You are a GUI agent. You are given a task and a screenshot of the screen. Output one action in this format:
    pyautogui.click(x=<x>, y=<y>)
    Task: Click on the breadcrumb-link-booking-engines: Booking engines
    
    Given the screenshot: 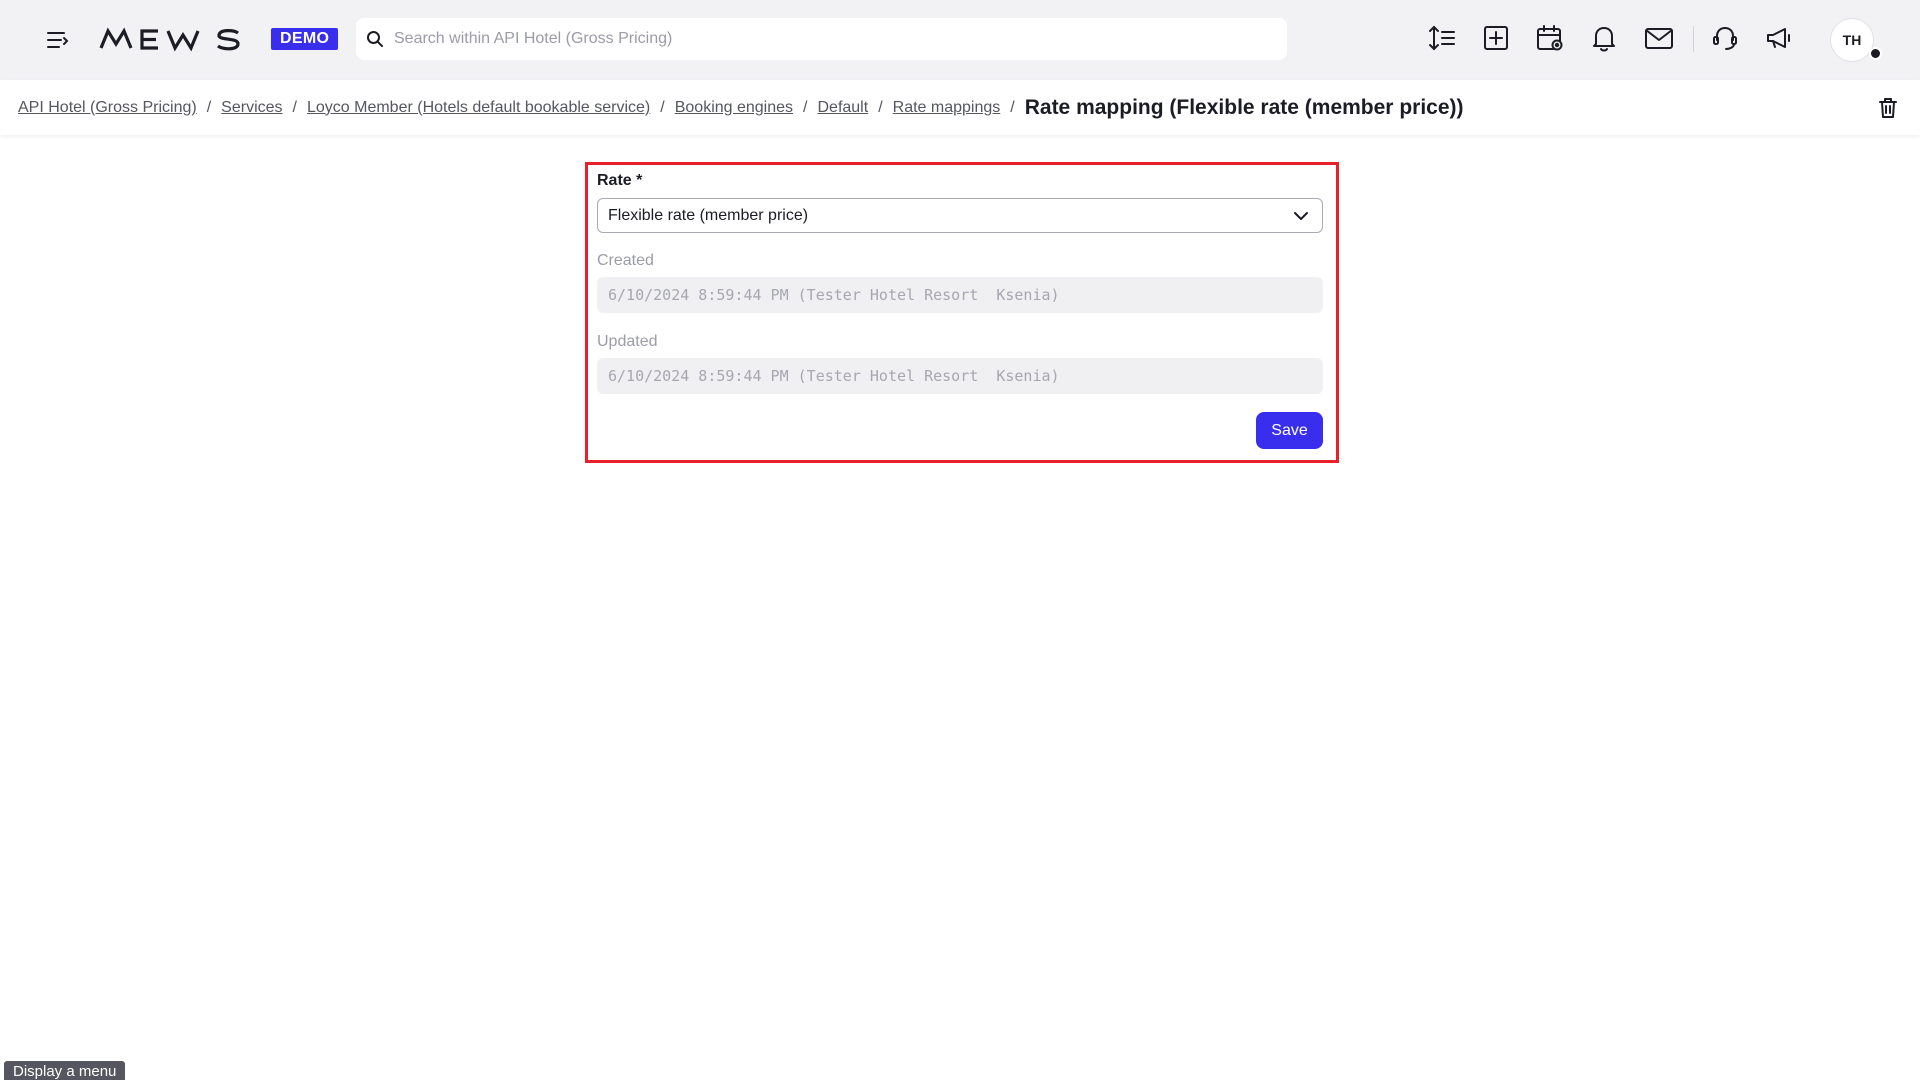 What is the action you would take?
    pyautogui.click(x=734, y=108)
    